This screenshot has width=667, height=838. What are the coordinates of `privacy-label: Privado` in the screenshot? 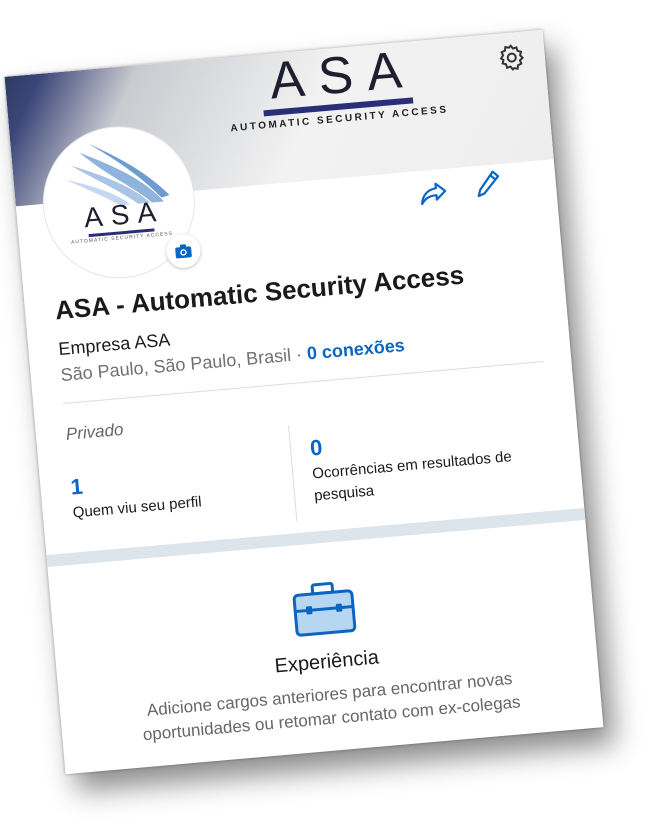 It's located at (95, 431).